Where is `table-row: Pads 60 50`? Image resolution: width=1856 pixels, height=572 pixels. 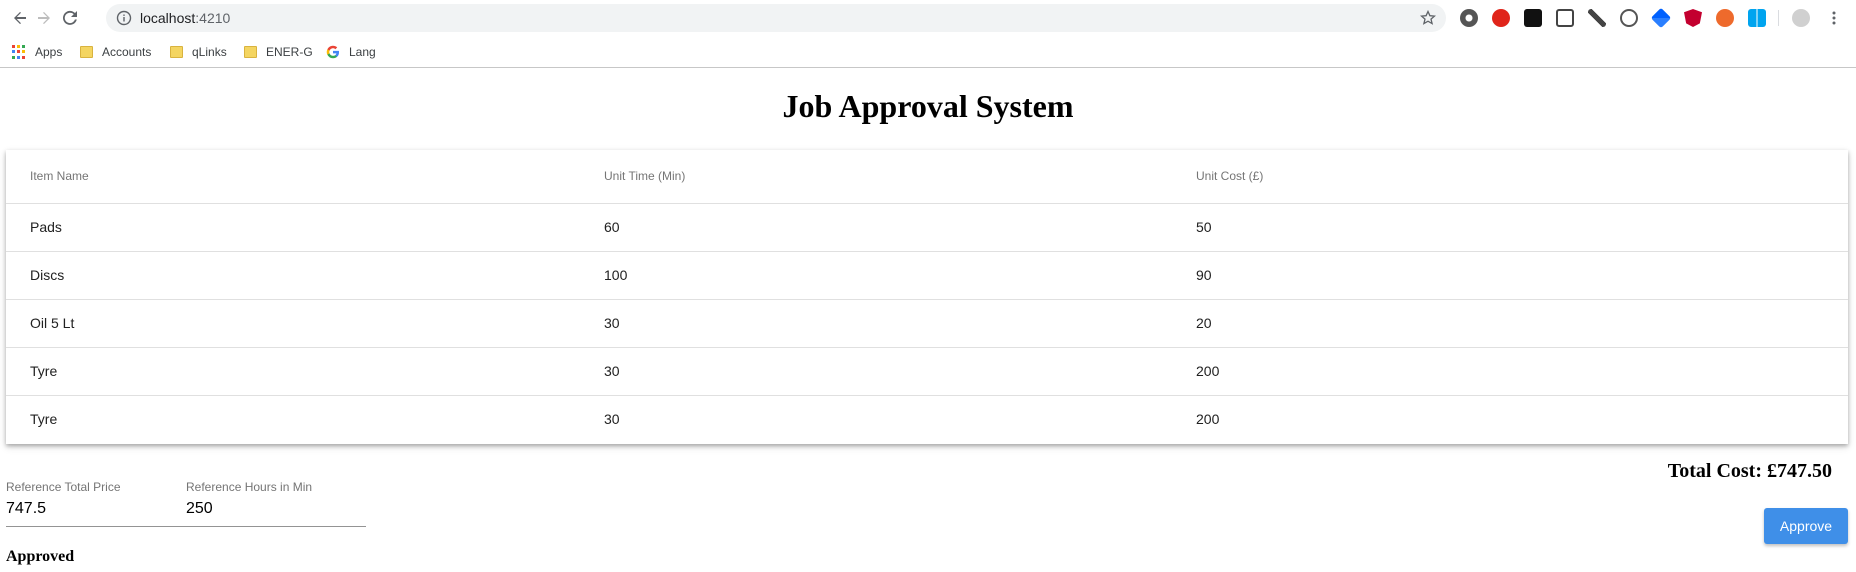
table-row: Pads 60 50 is located at coordinates (927, 228).